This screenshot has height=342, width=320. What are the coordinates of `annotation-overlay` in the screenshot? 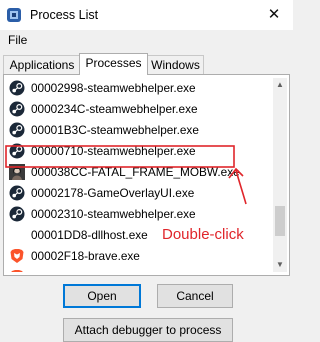 It's located at (126, 175).